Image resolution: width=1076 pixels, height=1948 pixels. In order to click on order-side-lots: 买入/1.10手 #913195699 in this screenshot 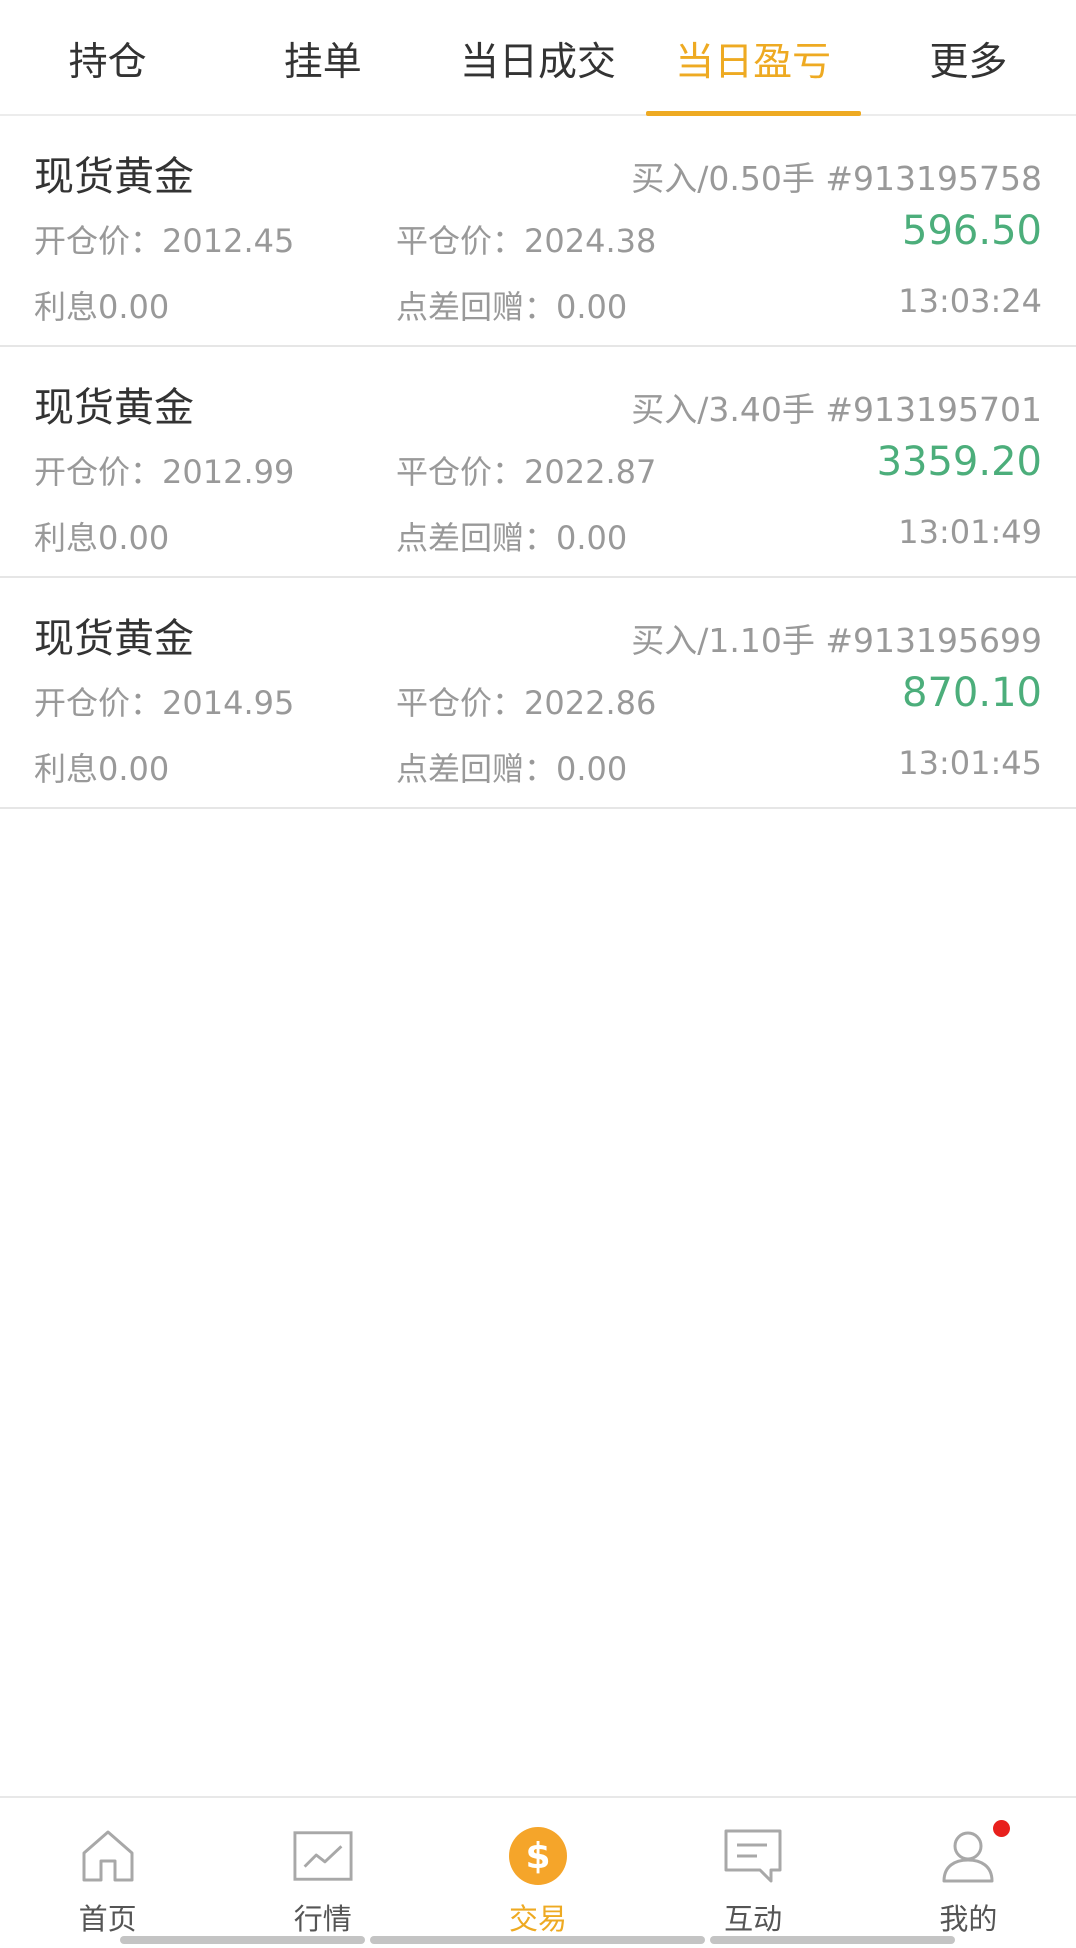, I will do `click(836, 640)`.